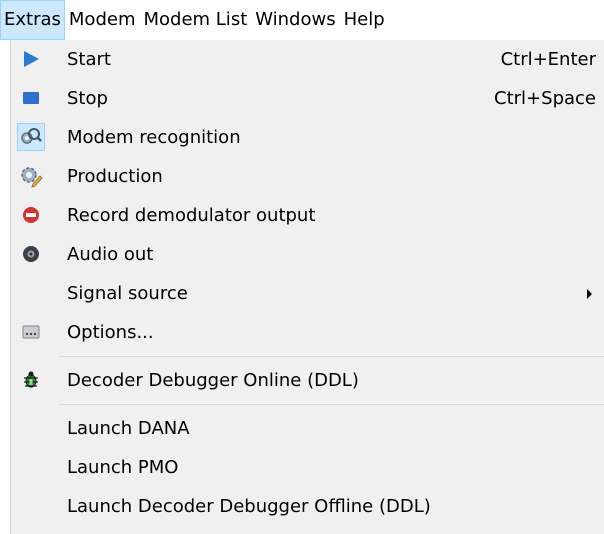 The image size is (604, 534). Describe the element at coordinates (307, 428) in the screenshot. I see `menu-item-launch-dana: Launch DANA` at that location.